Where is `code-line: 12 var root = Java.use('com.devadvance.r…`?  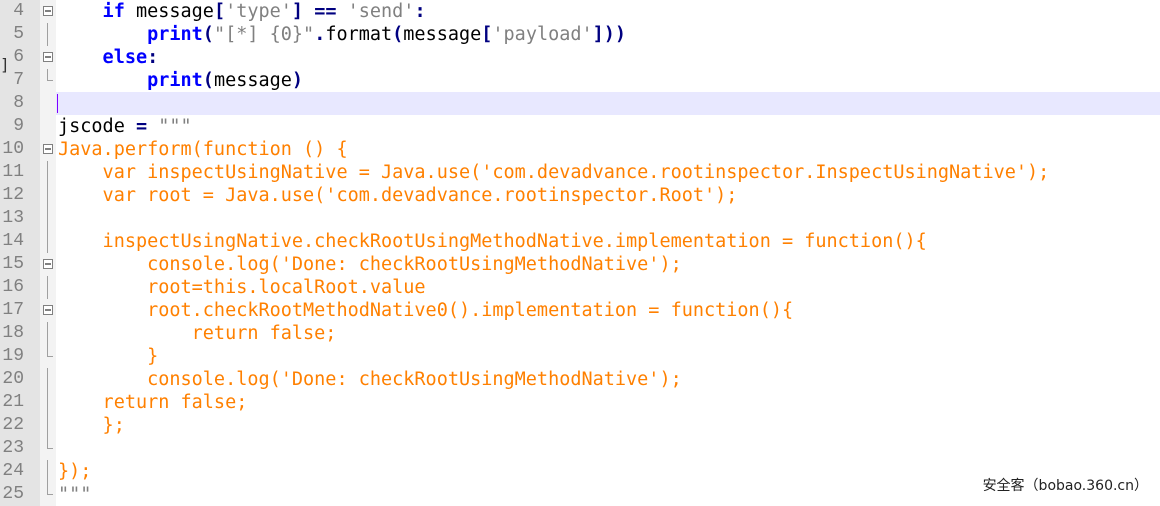 code-line: 12 var root = Java.use('com.devadvance.r… is located at coordinates (580, 195).